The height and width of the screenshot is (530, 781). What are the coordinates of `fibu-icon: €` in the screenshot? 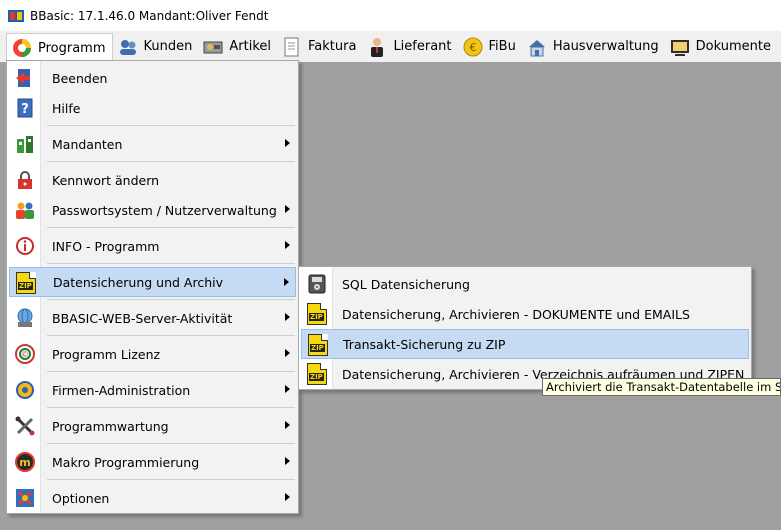 It's located at (473, 47).